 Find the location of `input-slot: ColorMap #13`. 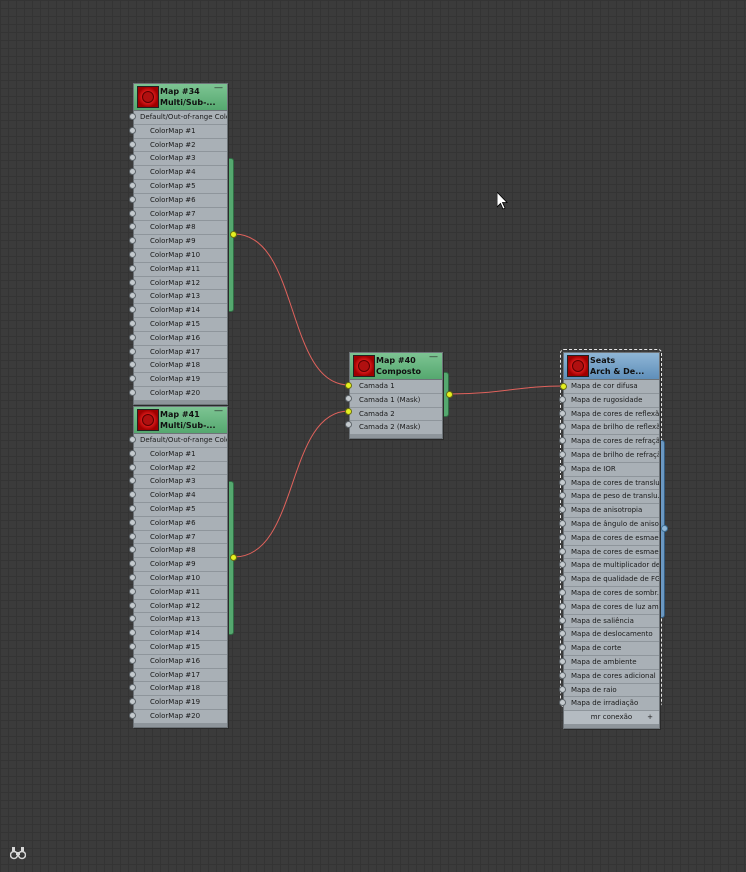

input-slot: ColorMap #13 is located at coordinates (180, 297).